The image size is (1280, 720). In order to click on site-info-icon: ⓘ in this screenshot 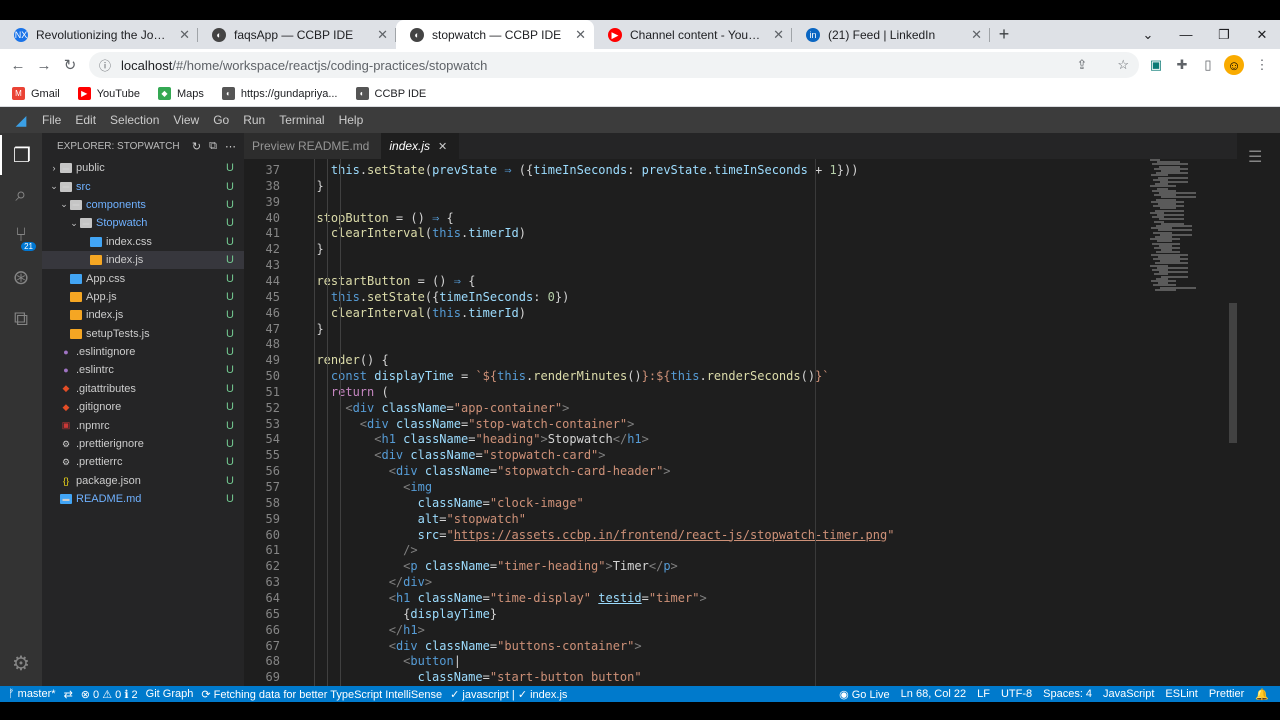, I will do `click(105, 65)`.